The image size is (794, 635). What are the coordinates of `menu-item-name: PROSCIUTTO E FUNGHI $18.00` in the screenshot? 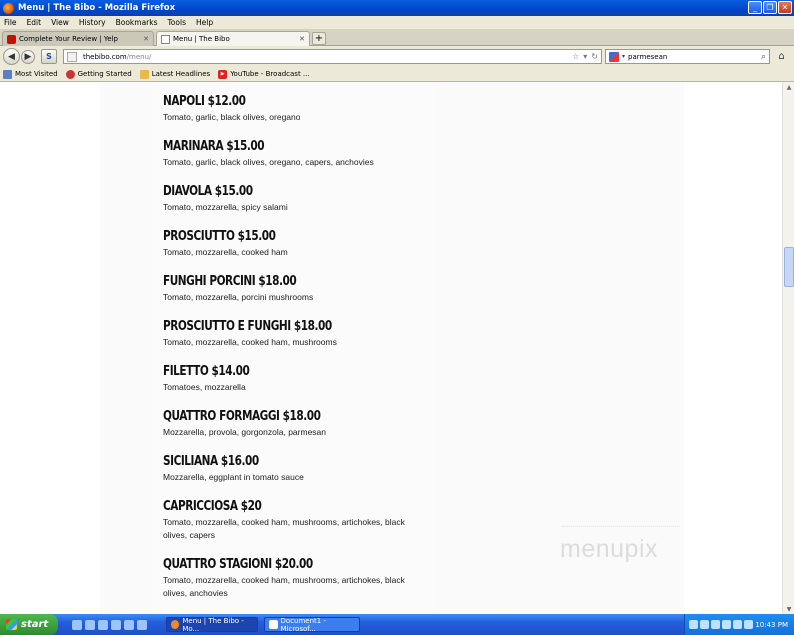 It's located at (247, 326).